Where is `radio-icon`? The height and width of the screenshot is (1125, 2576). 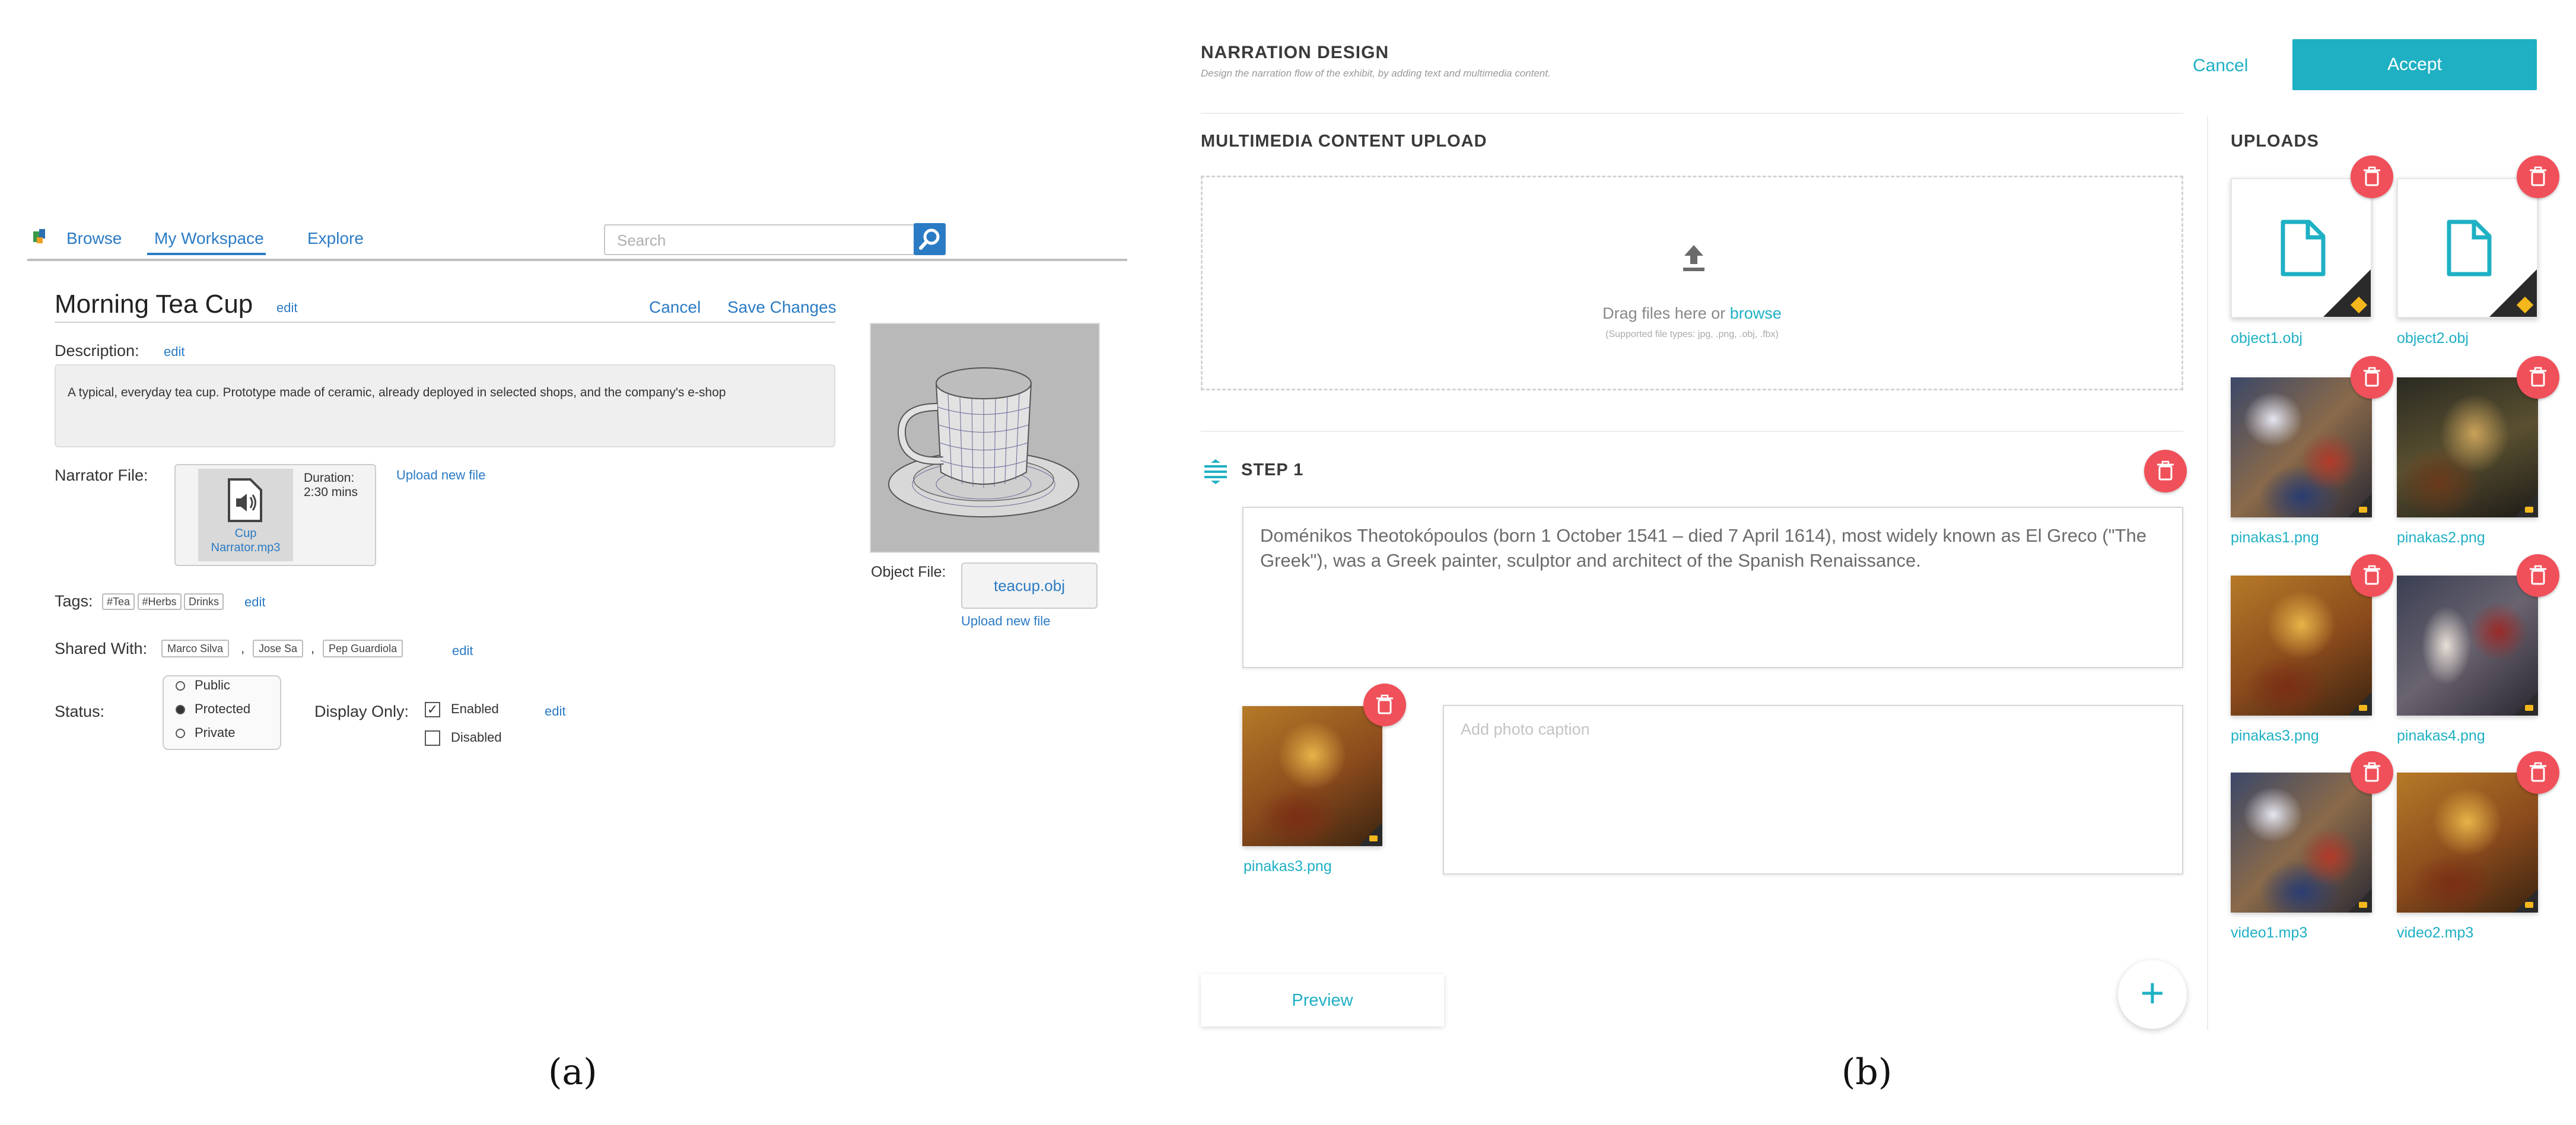 radio-icon is located at coordinates (180, 734).